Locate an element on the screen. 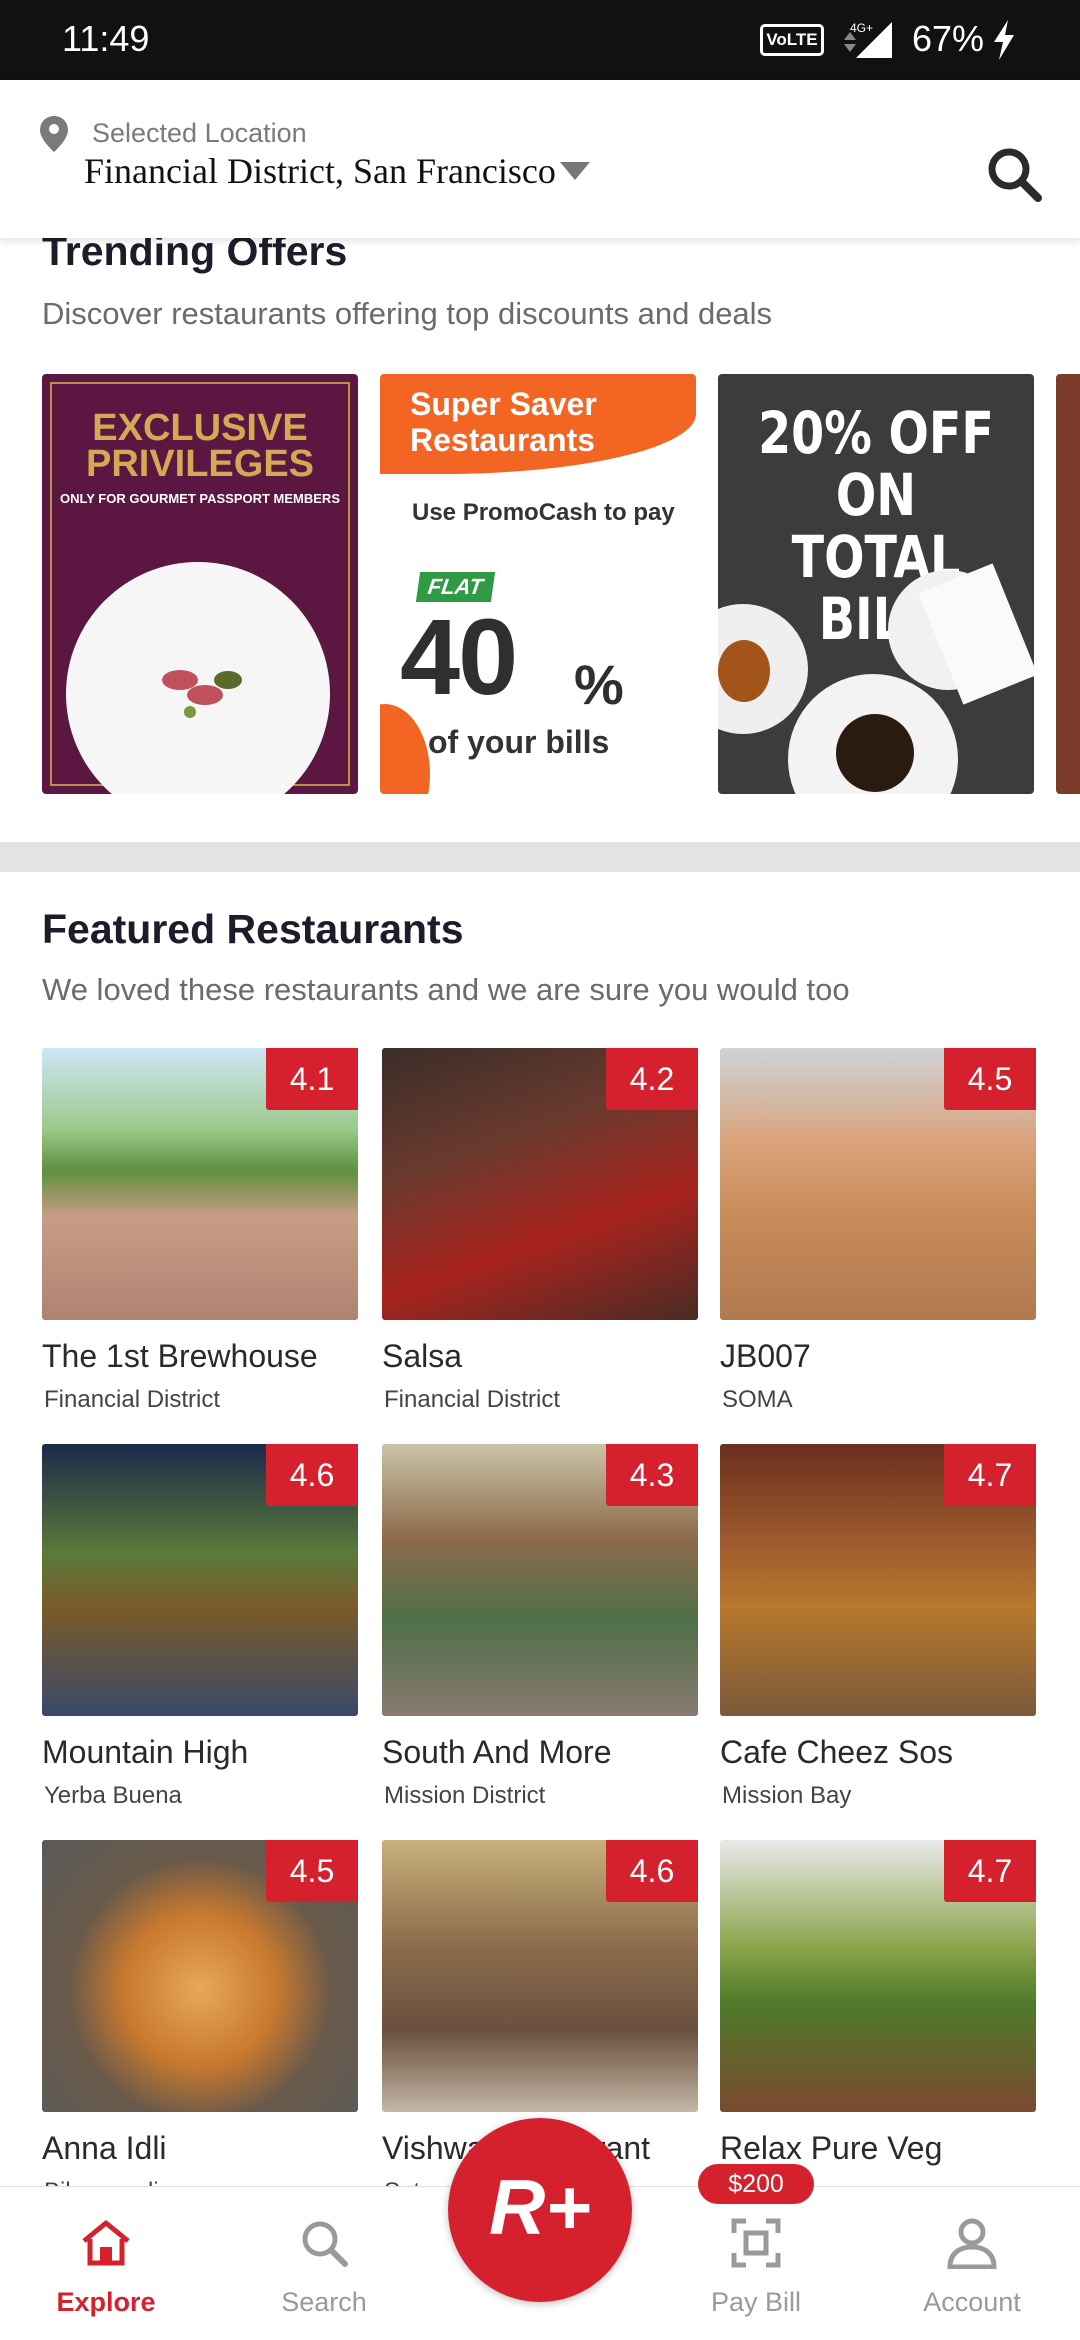 This screenshot has height=2340, width=1080. restaurant-area: Mission Bay is located at coordinates (787, 1795).